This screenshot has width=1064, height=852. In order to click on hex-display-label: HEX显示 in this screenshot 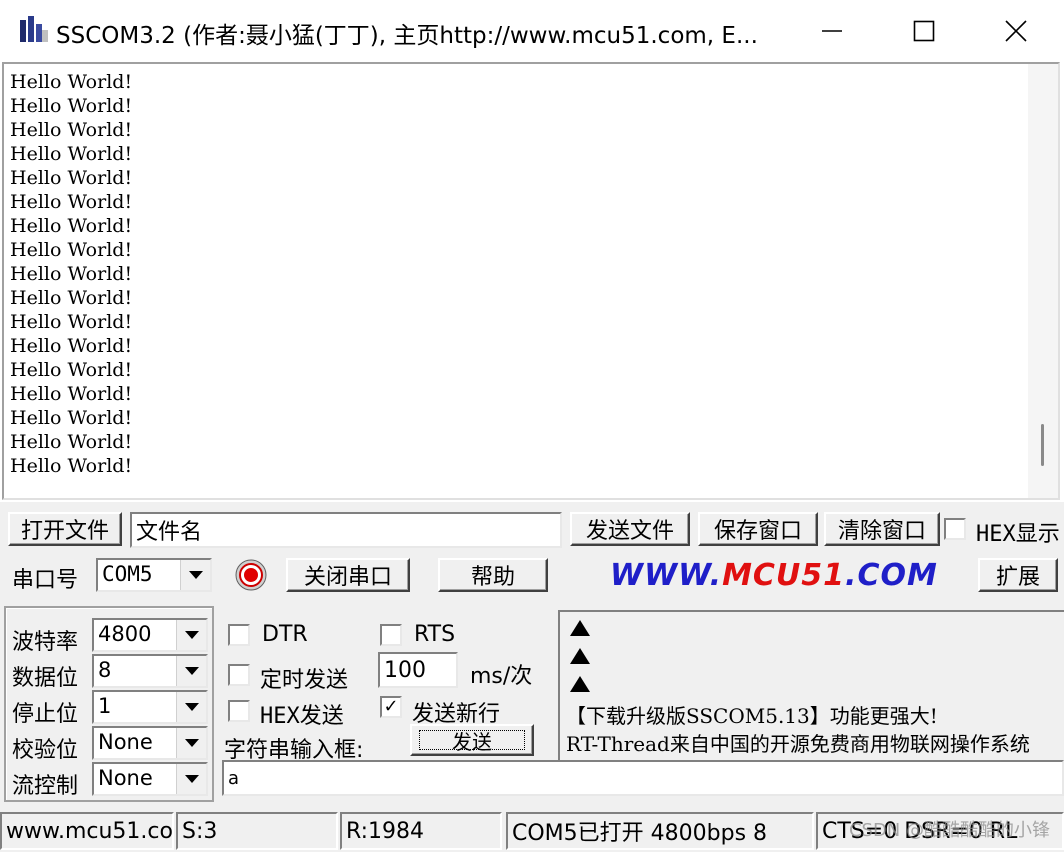, I will do `click(1018, 534)`.